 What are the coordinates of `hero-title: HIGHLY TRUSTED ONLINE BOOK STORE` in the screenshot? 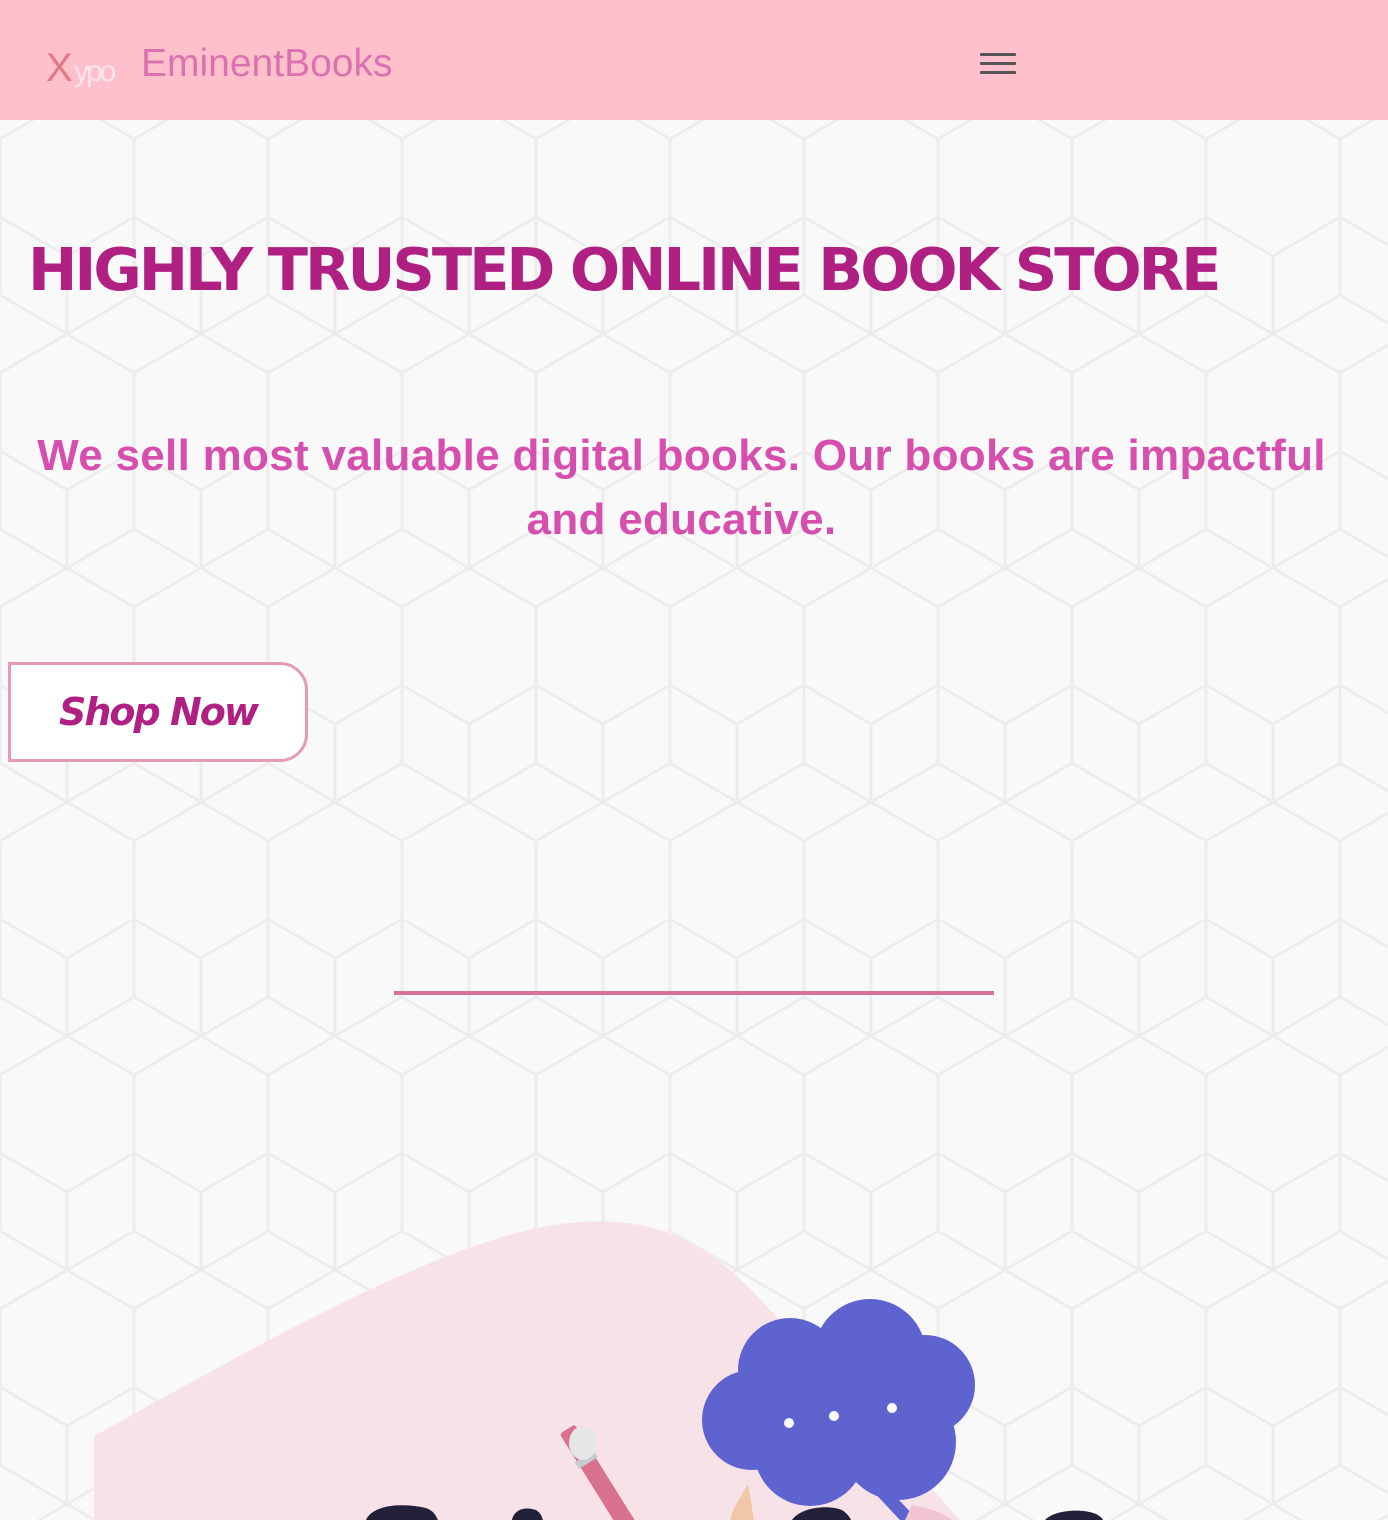 It's located at (624, 269).